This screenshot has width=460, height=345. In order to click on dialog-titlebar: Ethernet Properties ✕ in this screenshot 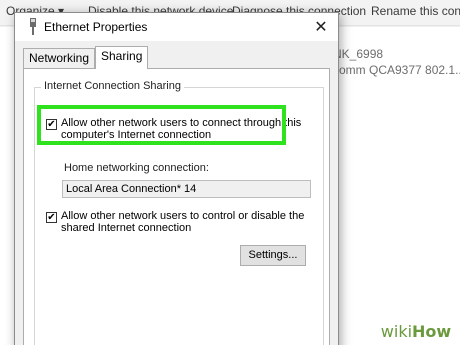, I will do `click(176, 27)`.